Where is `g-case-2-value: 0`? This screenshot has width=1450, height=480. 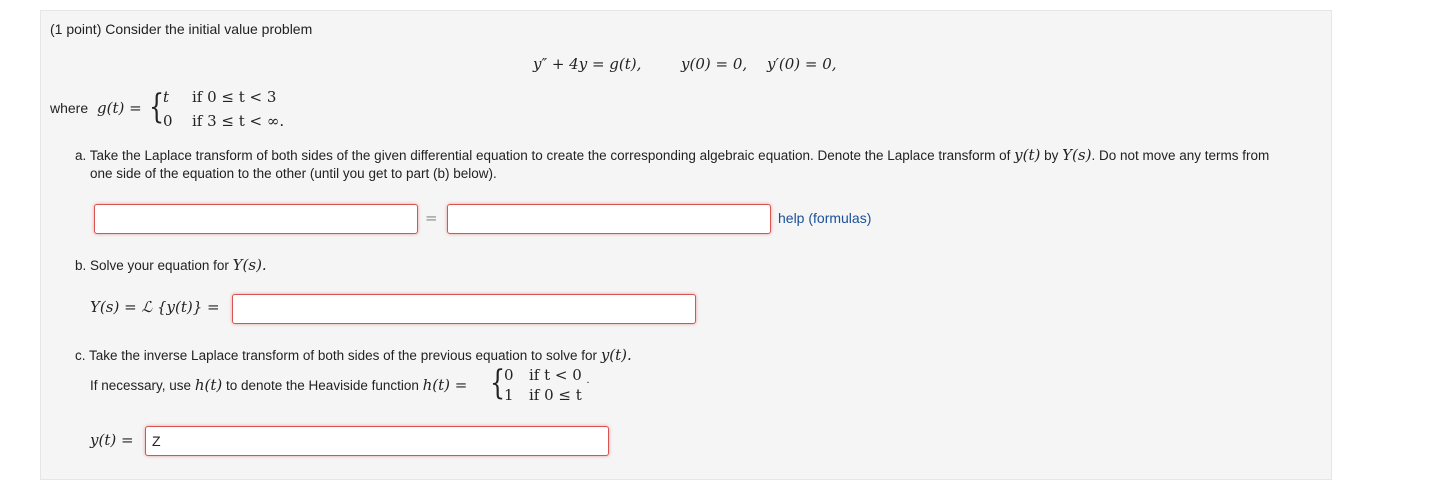
g-case-2-value: 0 is located at coordinates (168, 121).